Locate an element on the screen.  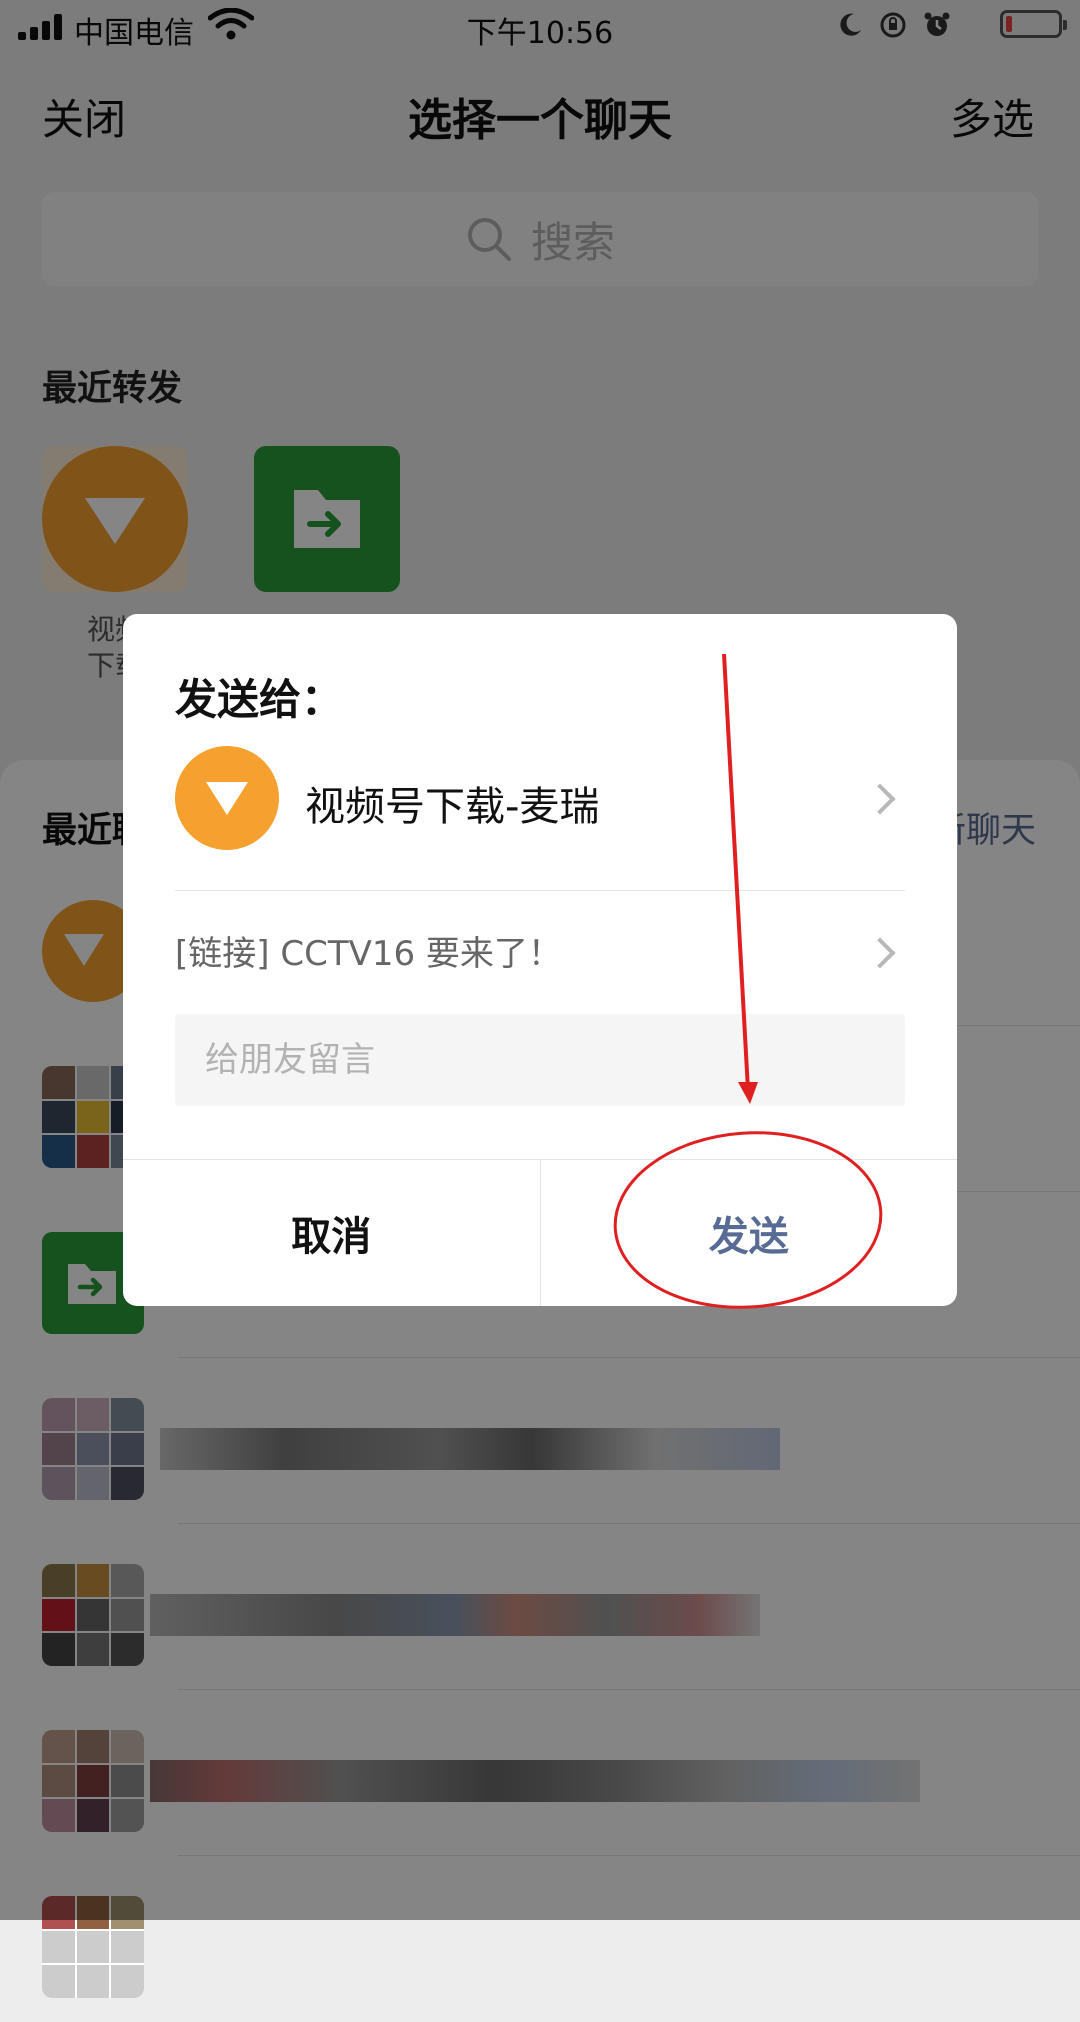
dialog-actions: 取消 发送 is located at coordinates (540, 1232).